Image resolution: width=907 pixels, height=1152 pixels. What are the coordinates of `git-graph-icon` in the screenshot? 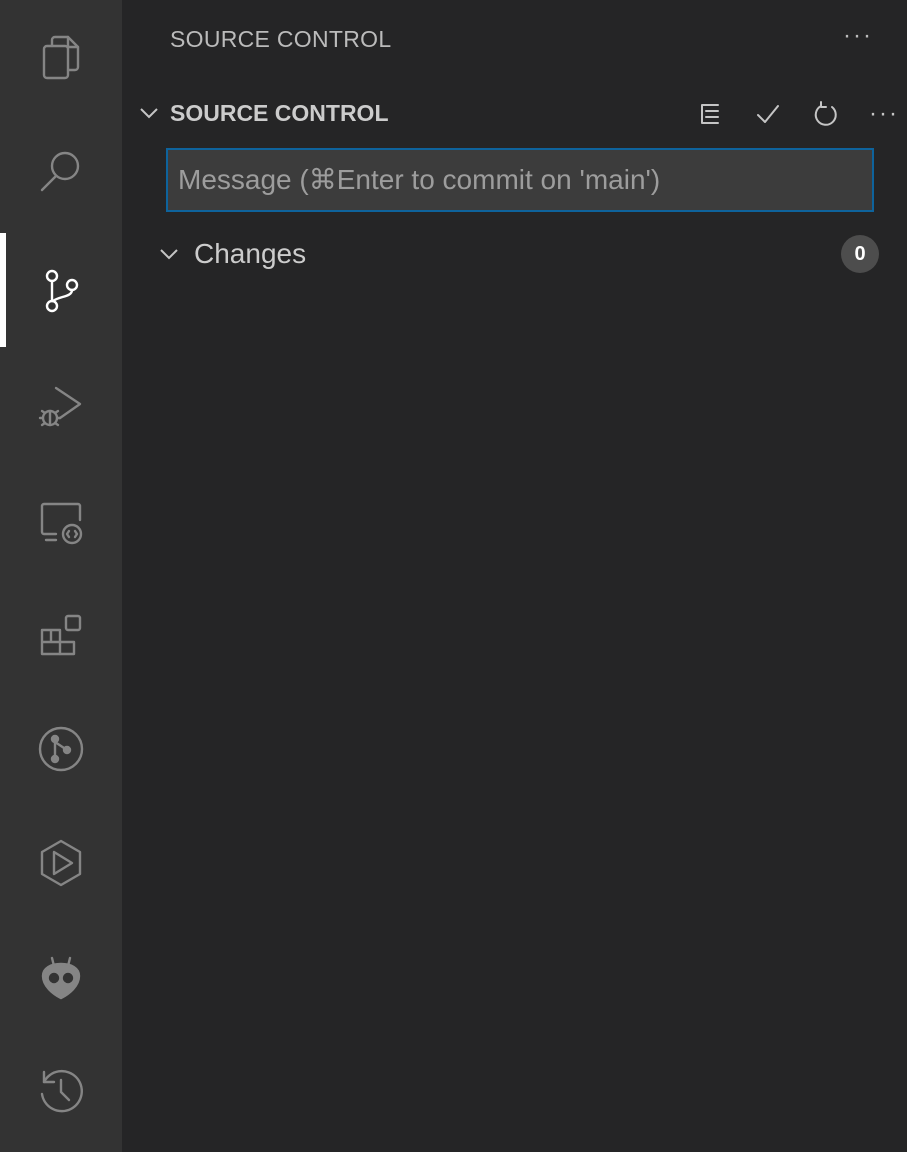 It's located at (61, 749).